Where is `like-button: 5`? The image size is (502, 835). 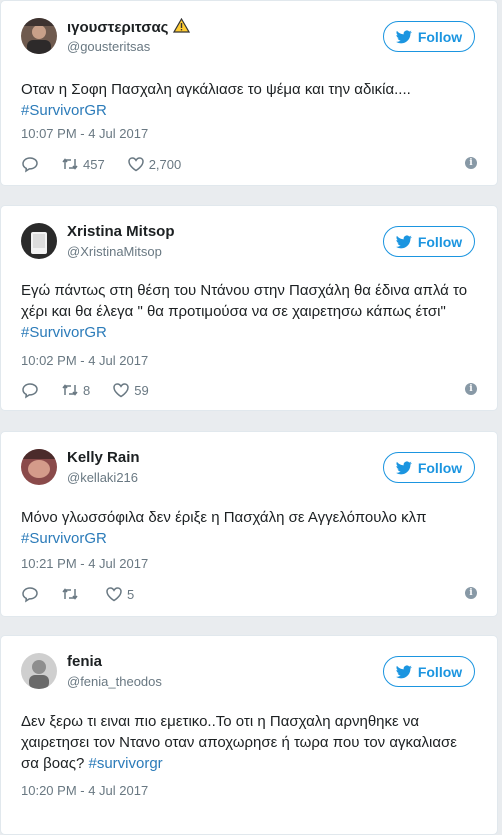 like-button: 5 is located at coordinates (119, 594).